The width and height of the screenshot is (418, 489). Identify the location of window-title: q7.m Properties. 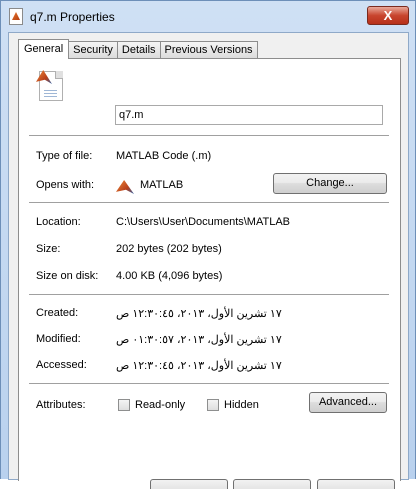
(72, 17).